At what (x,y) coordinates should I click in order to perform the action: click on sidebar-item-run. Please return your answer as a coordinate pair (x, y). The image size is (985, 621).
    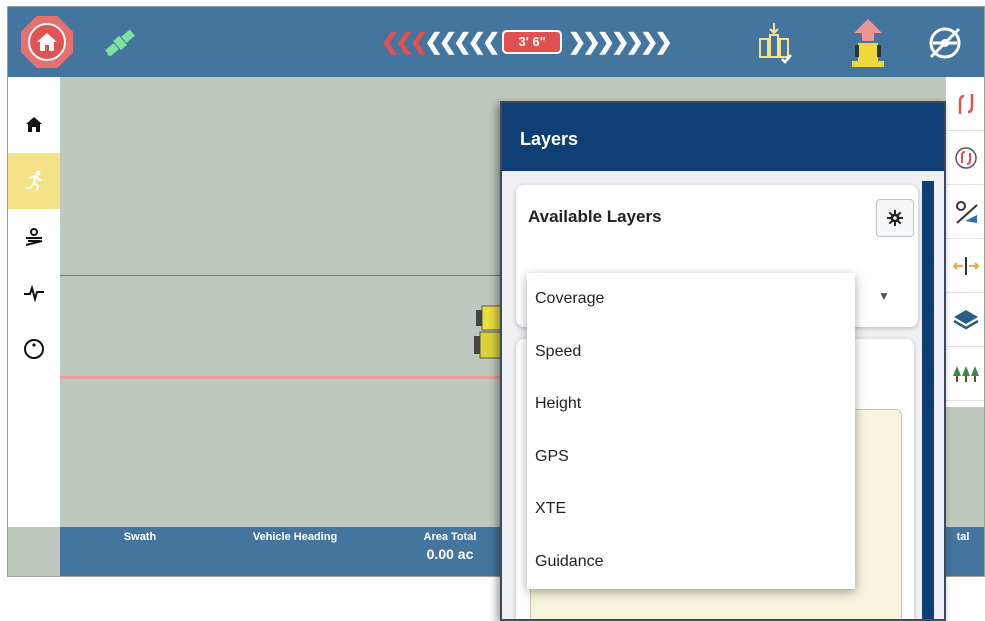
    Looking at the image, I should click on (34, 181).